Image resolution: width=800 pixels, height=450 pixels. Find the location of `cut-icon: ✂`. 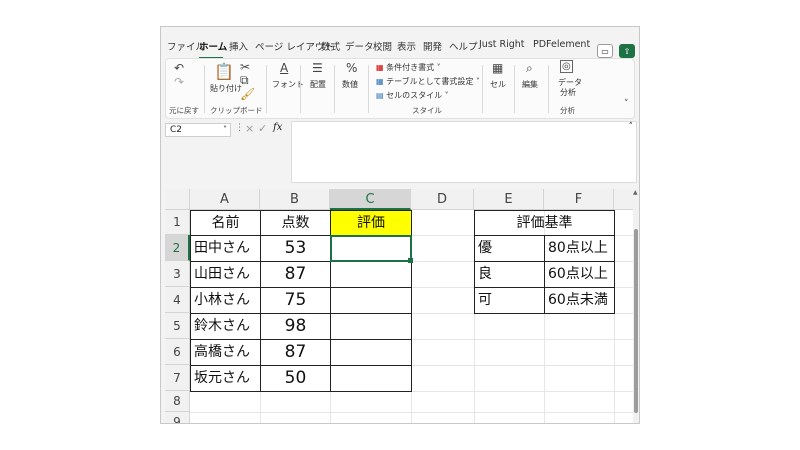

cut-icon: ✂ is located at coordinates (245, 67).